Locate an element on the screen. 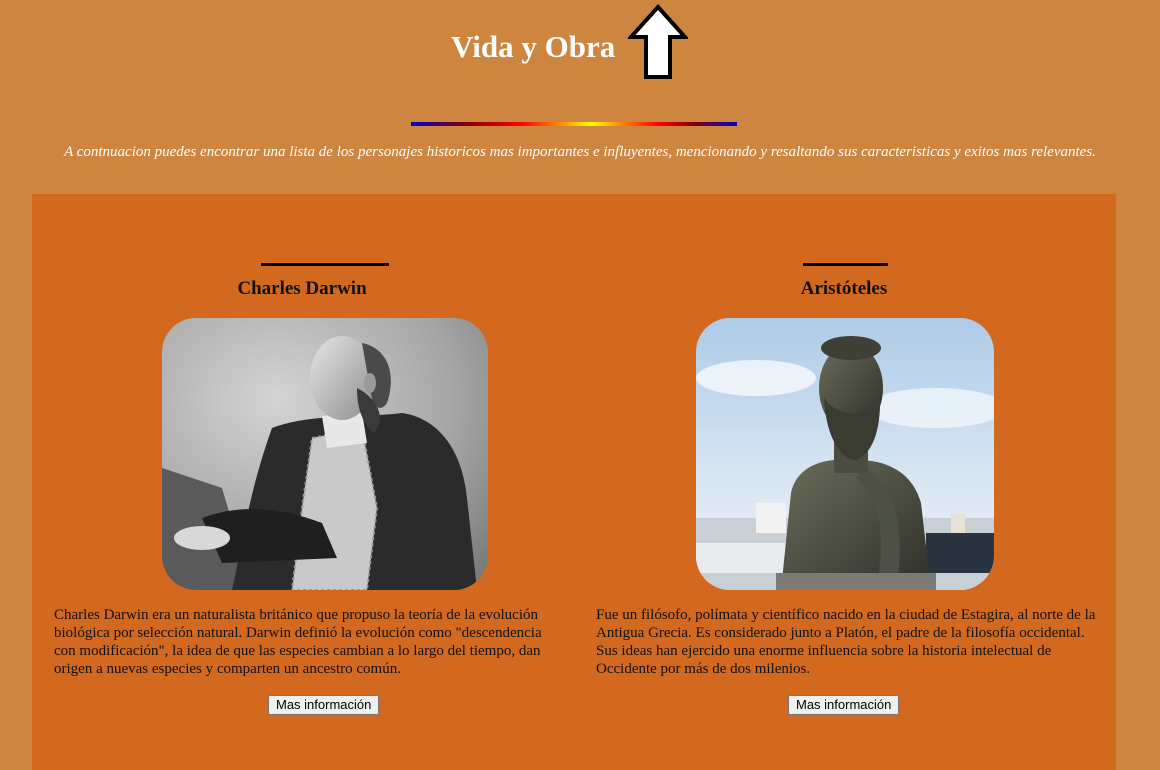  rainbow-divider is located at coordinates (574, 124).